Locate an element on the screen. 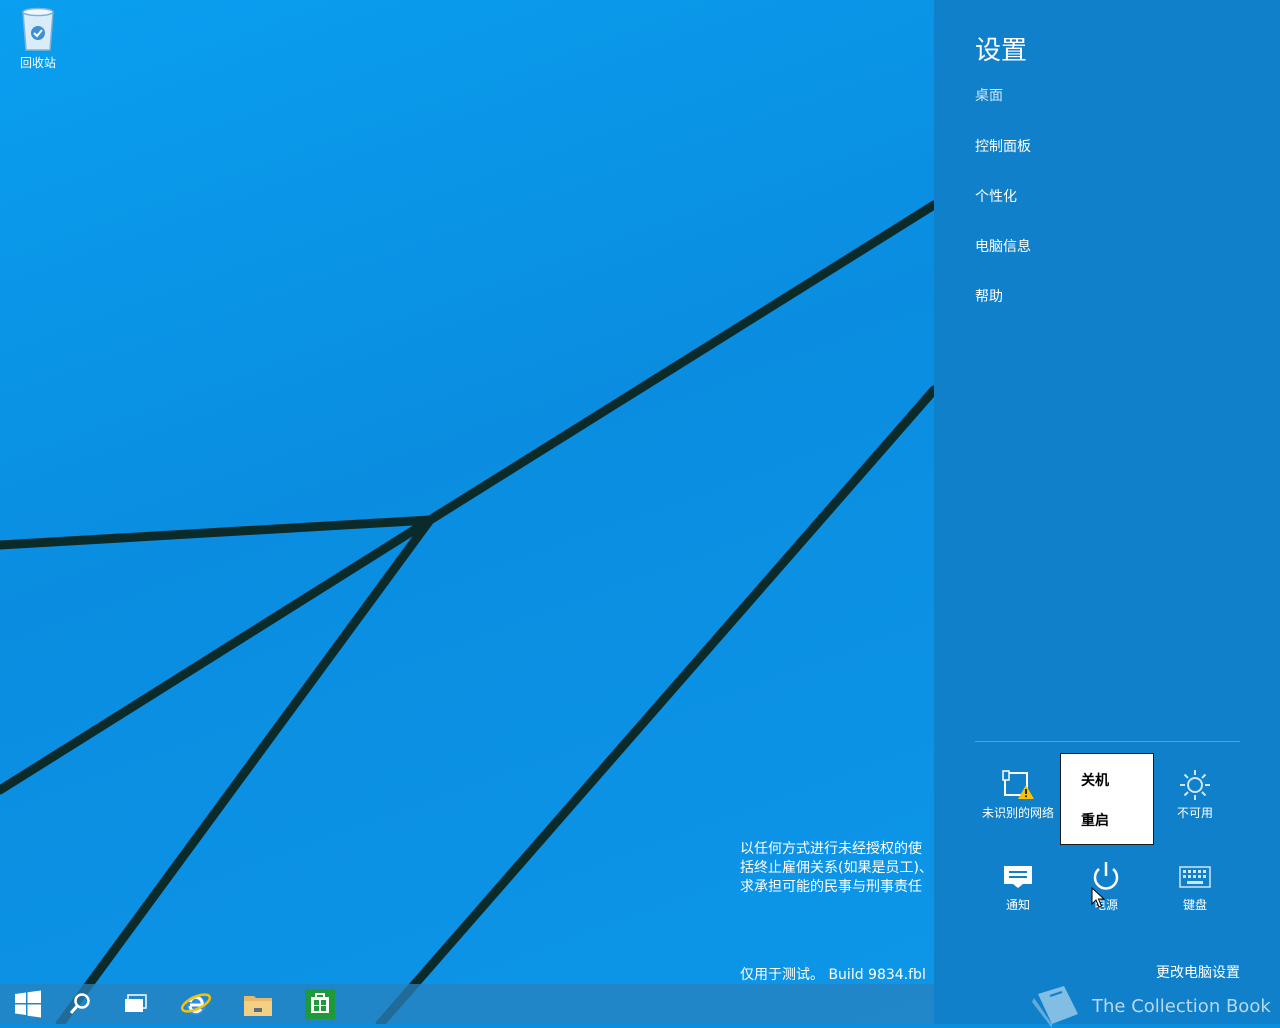  build-label: 仅用于测试。 Build 9834.fbl is located at coordinates (833, 975).